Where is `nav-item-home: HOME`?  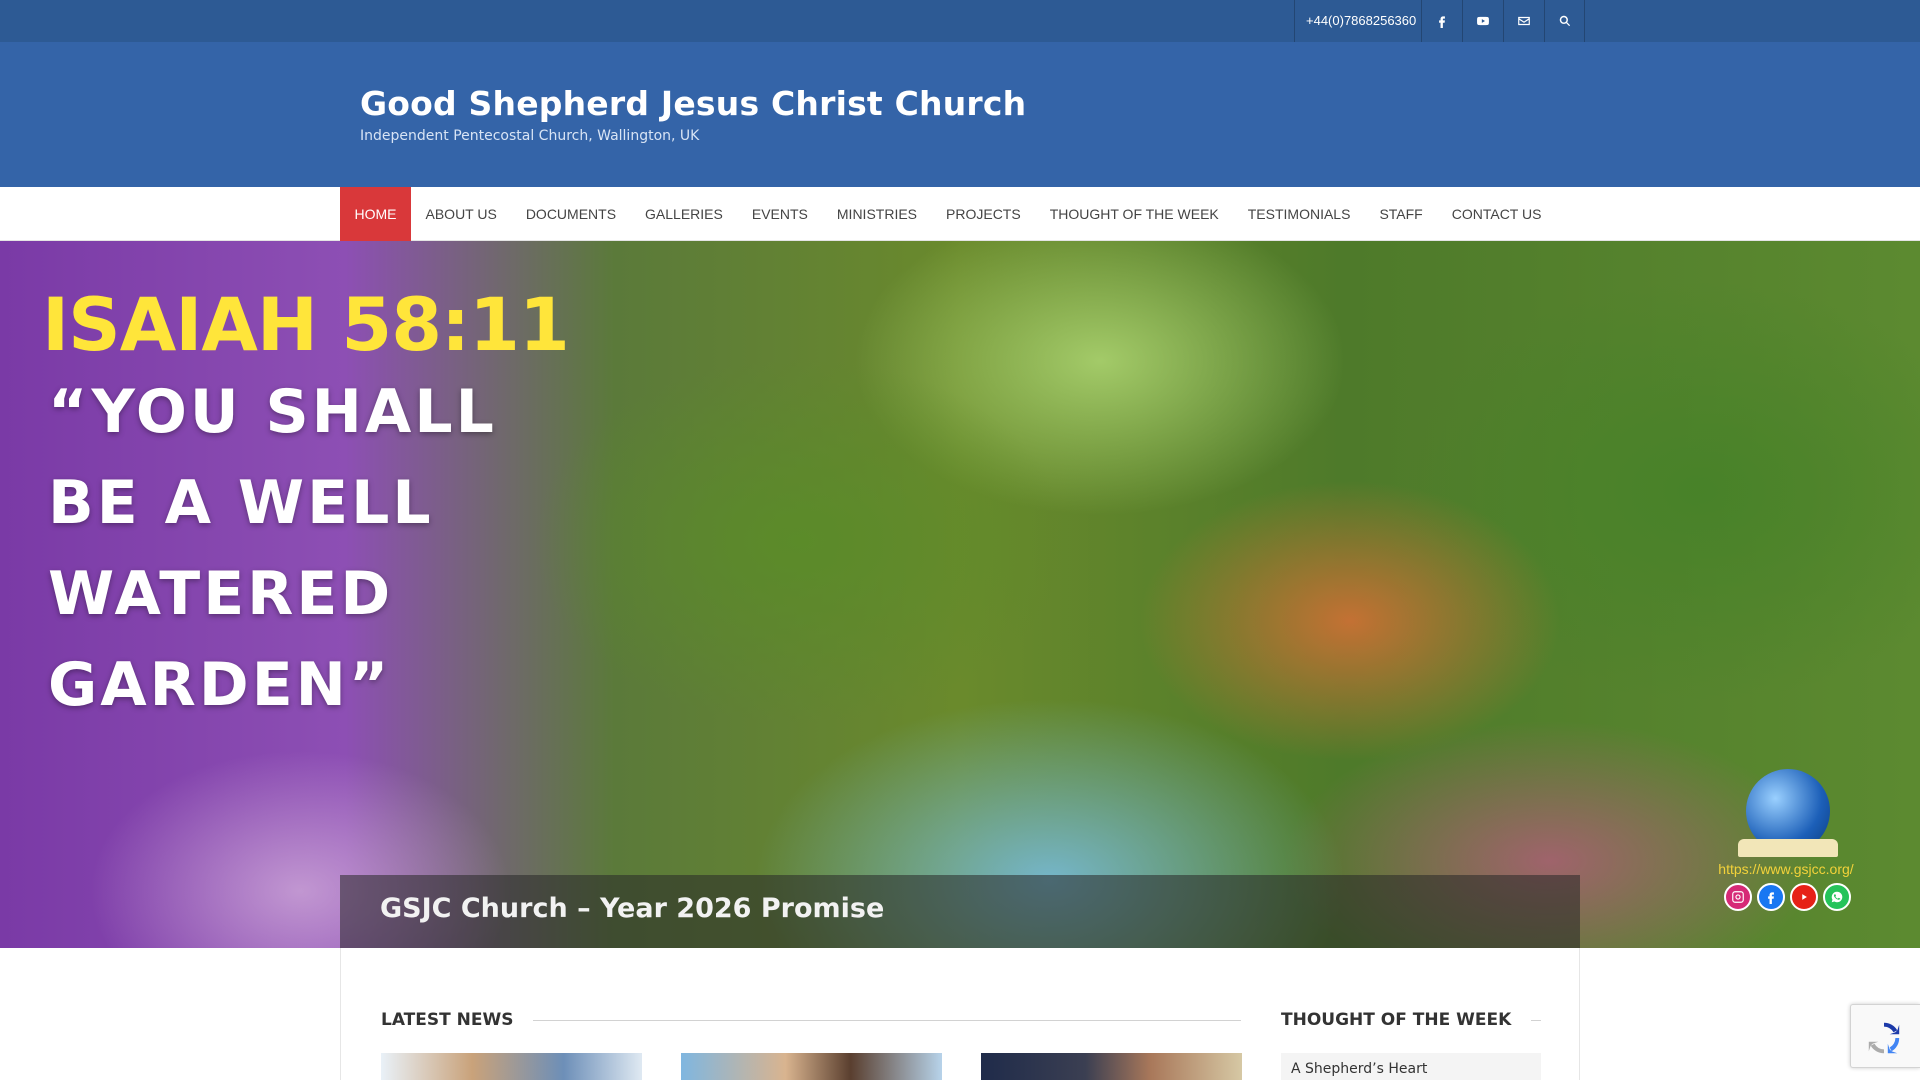 nav-item-home: HOME is located at coordinates (375, 214).